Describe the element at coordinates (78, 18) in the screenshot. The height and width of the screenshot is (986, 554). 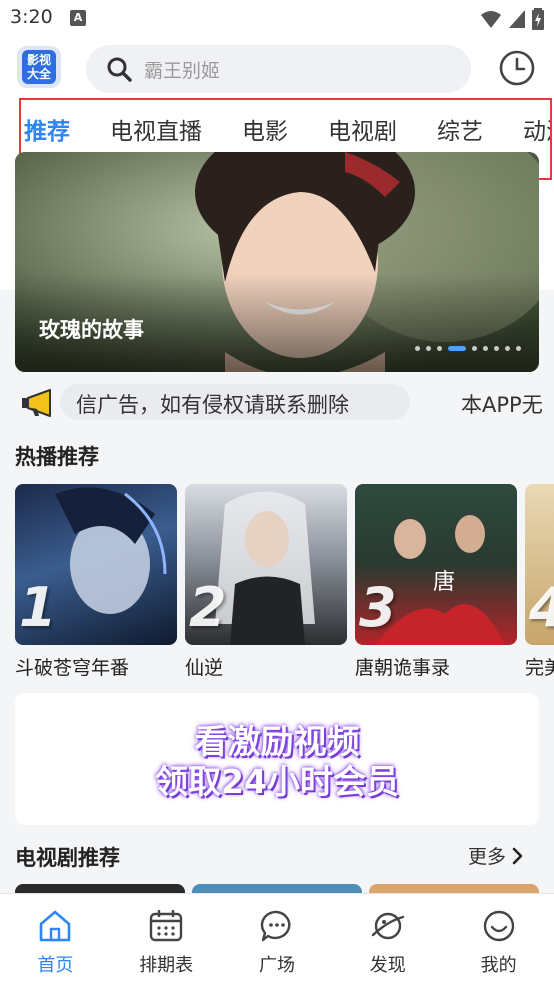
I see `notification-icon: A` at that location.